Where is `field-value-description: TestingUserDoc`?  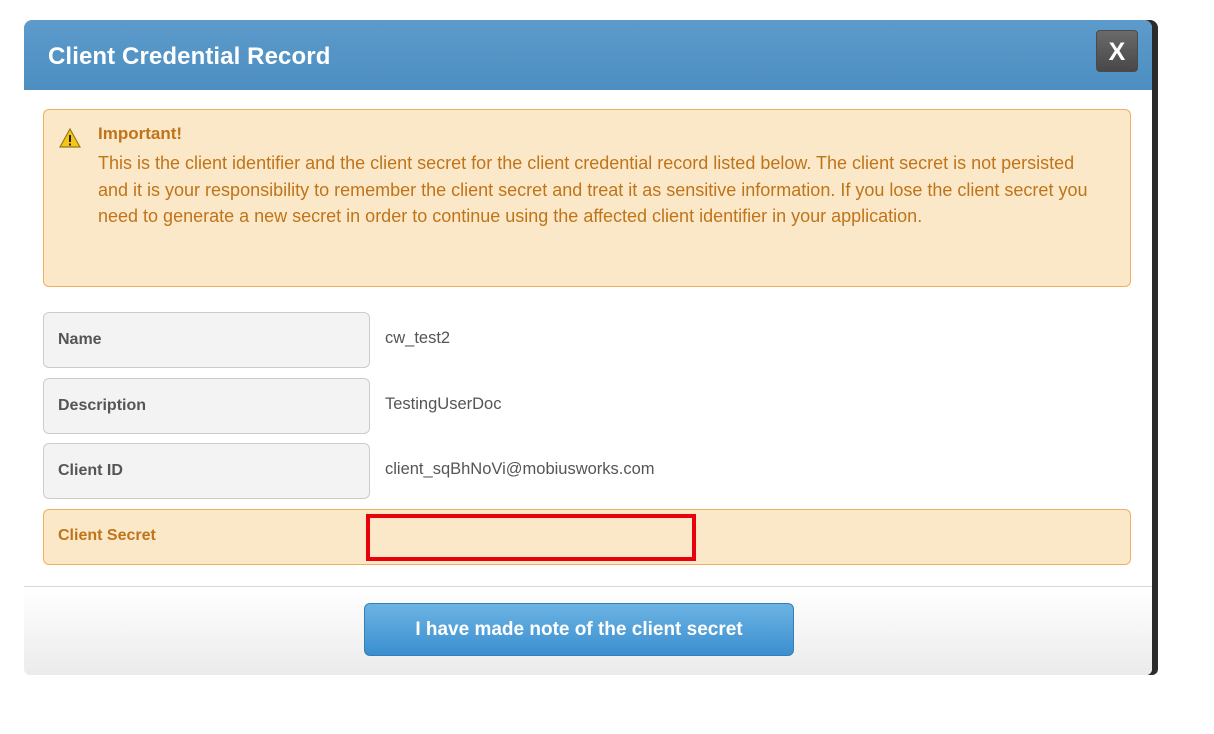 field-value-description: TestingUserDoc is located at coordinates (443, 404).